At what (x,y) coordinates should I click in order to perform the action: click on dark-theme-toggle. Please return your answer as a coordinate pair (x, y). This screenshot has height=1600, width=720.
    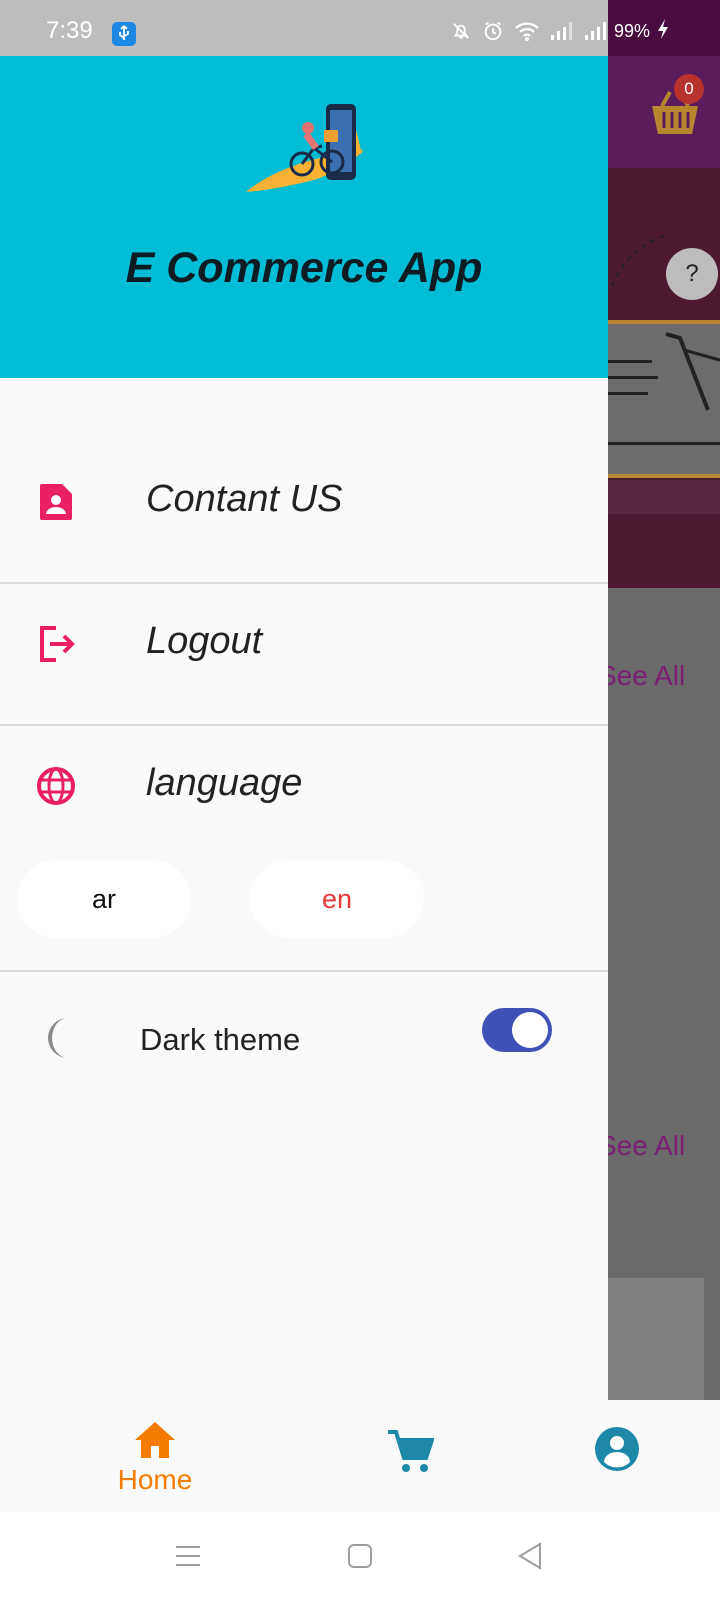
    Looking at the image, I should click on (517, 1030).